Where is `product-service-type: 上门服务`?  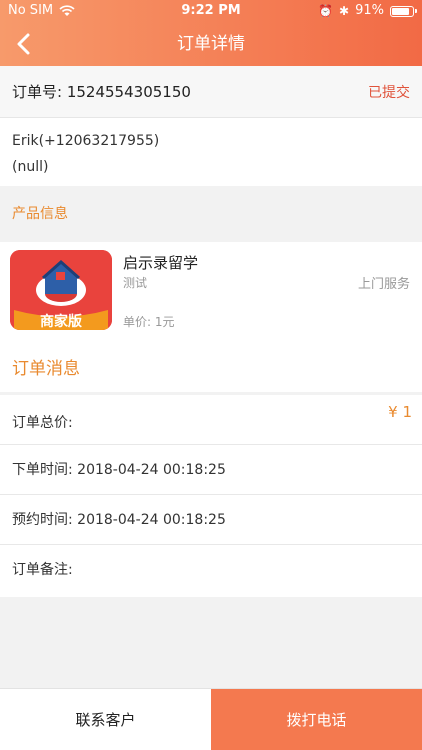
product-service-type: 上门服务 is located at coordinates (383, 284).